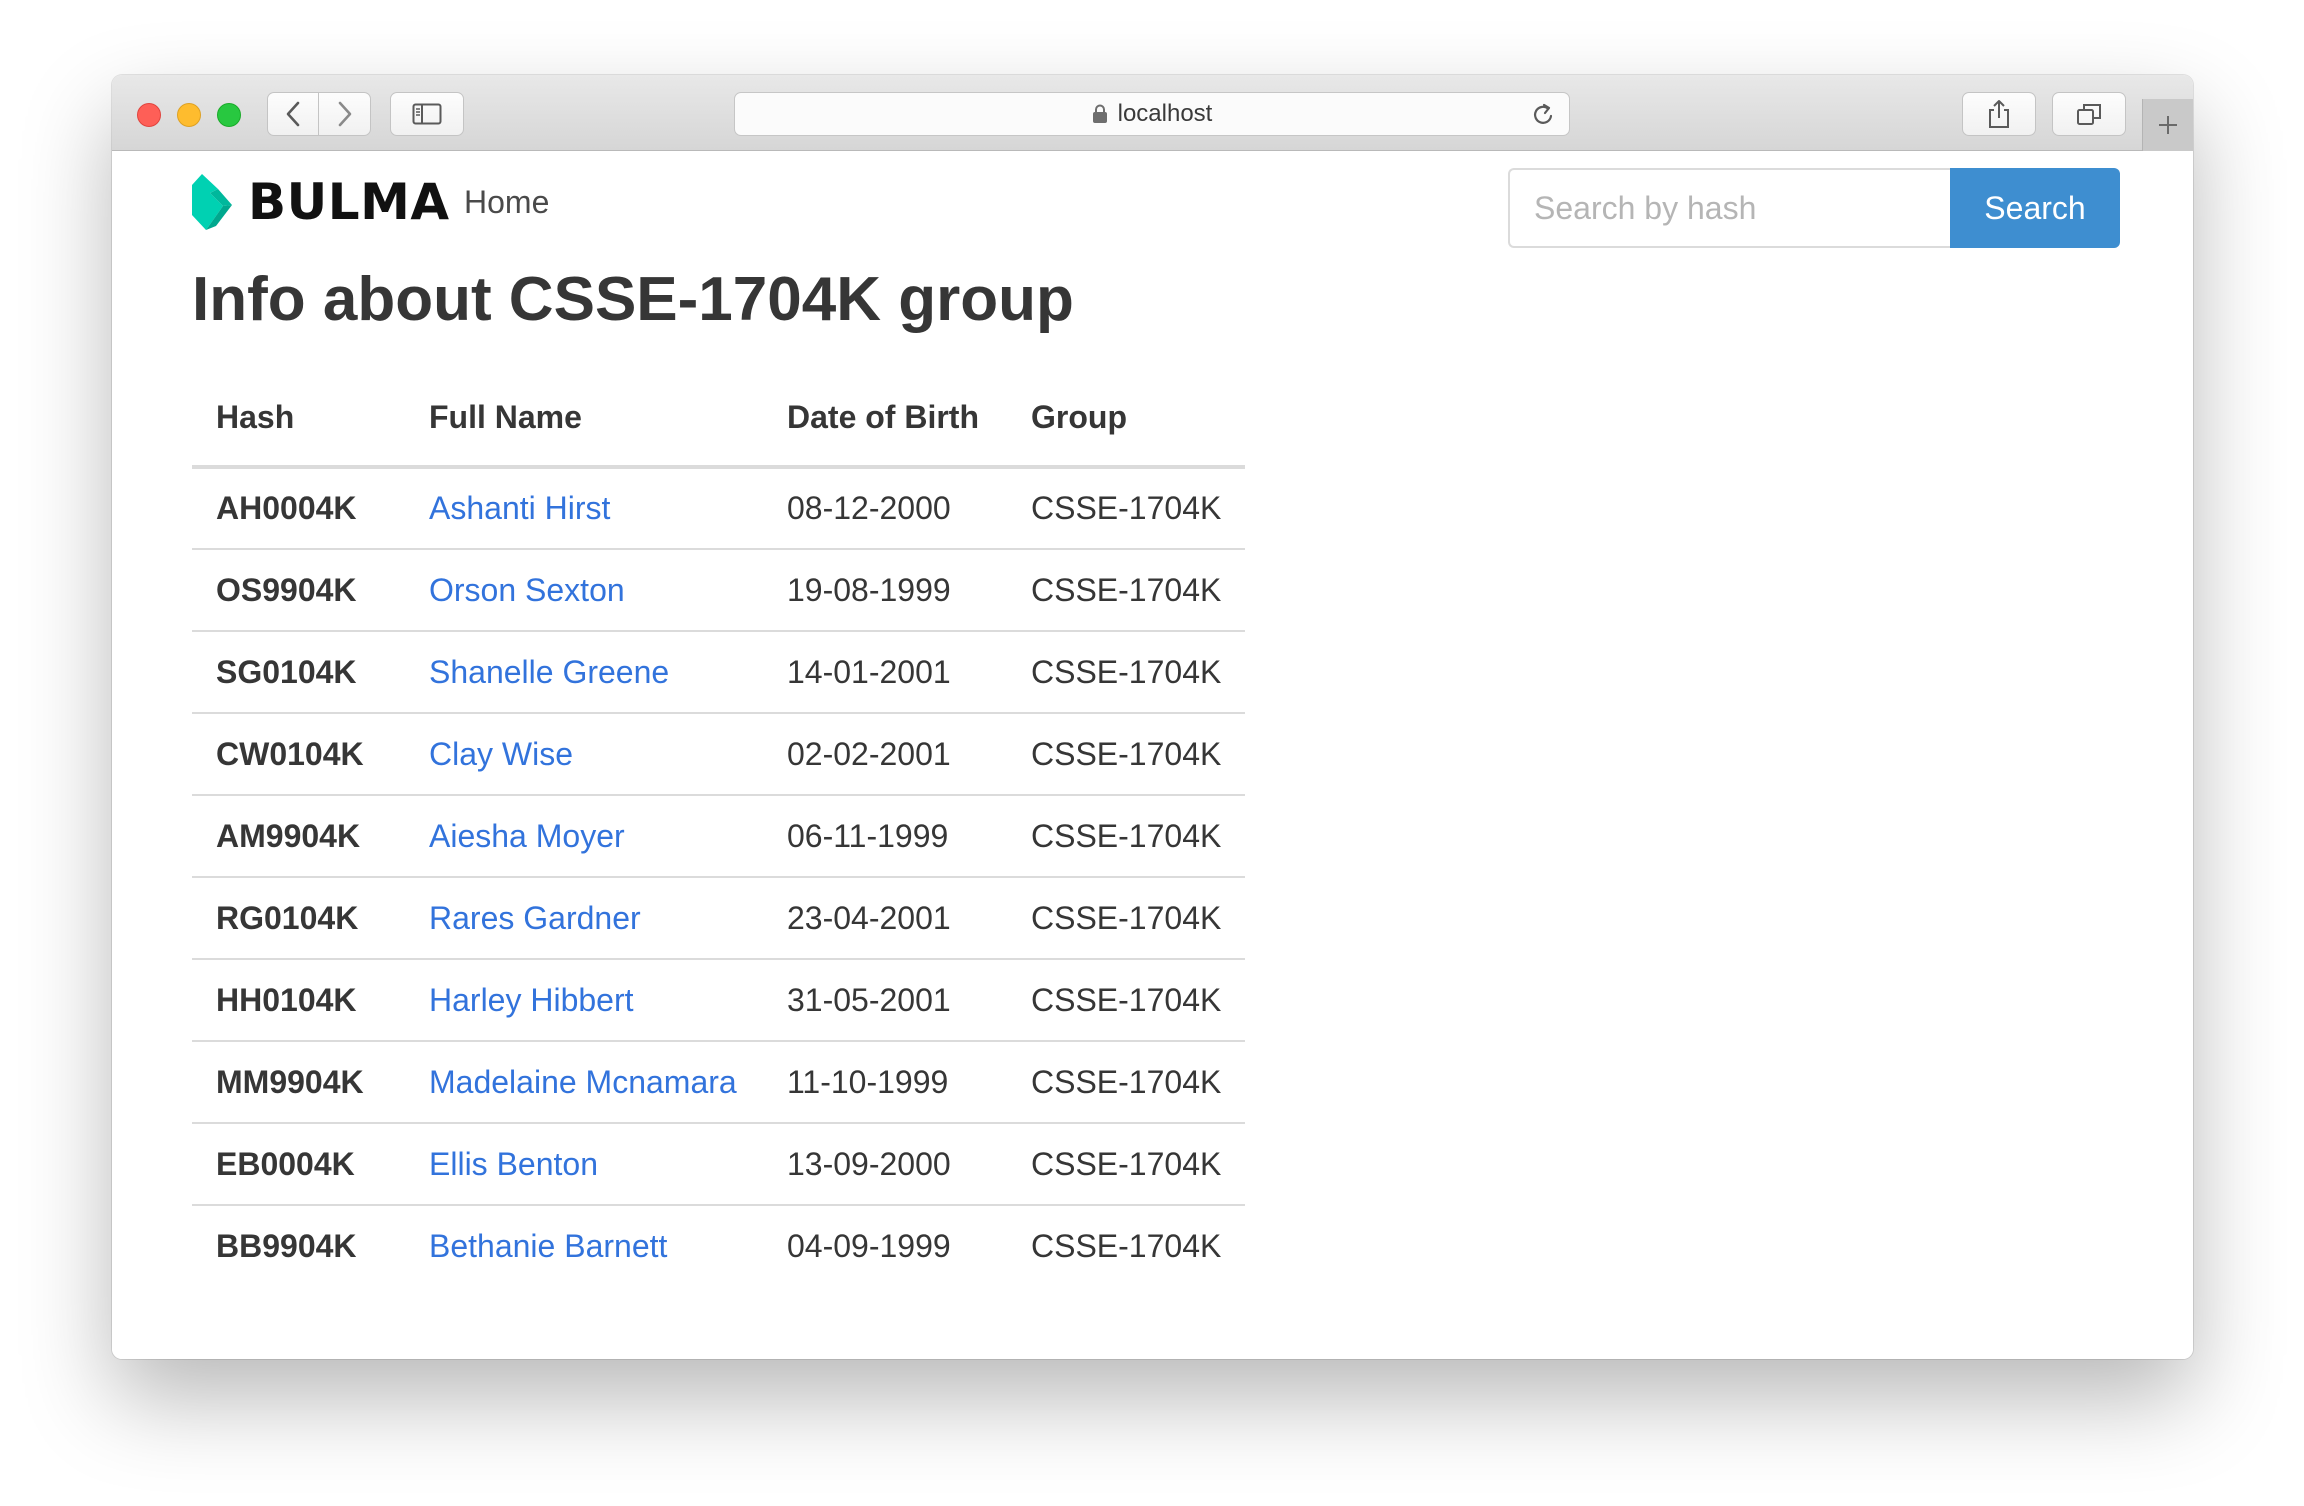 The image size is (2304, 1506). What do you see at coordinates (1543, 115) in the screenshot?
I see `reload-icon` at bounding box center [1543, 115].